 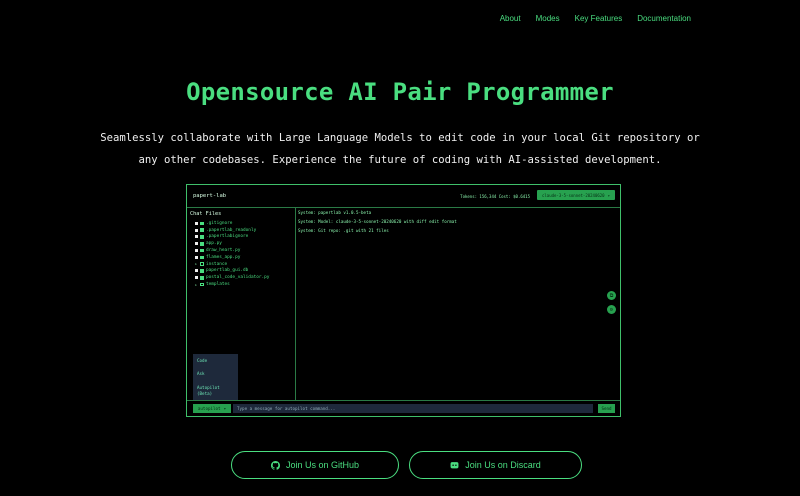 I want to click on message-input, so click(x=413, y=408).